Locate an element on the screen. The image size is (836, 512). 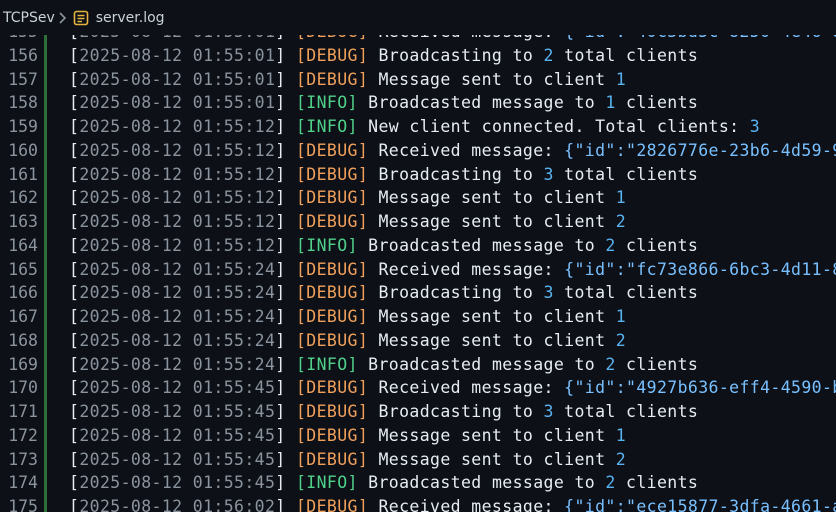
line-number: 165 is located at coordinates (23, 269).